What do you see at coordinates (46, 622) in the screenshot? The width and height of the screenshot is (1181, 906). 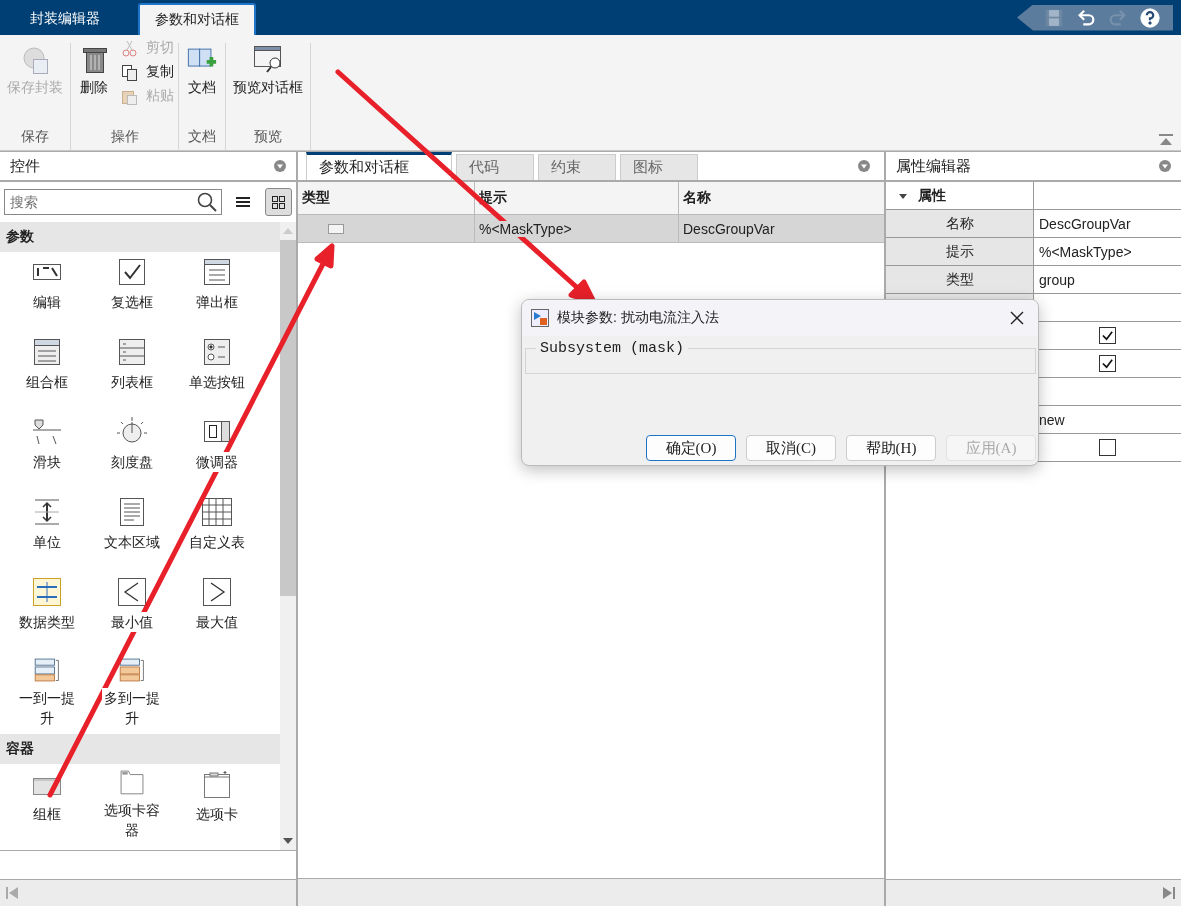 I see `control-label: 数据类型` at bounding box center [46, 622].